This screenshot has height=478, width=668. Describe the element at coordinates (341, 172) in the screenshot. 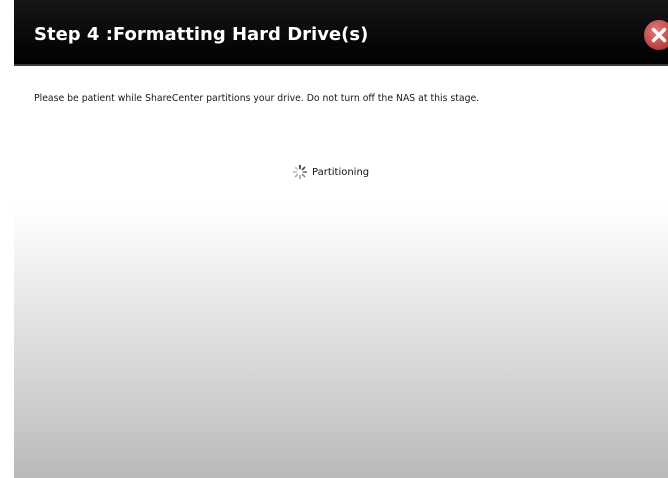

I see `status-text: Partitioning` at that location.